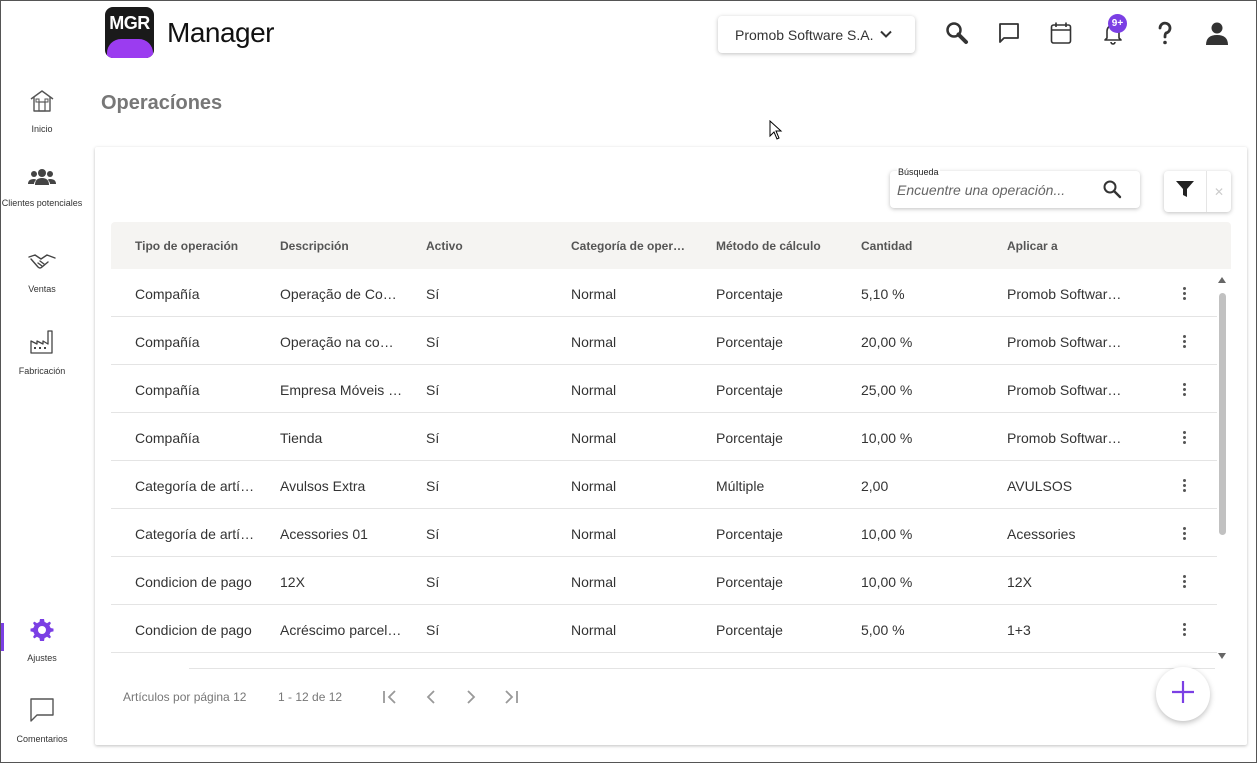 Image resolution: width=1257 pixels, height=763 pixels. I want to click on cell-descripcion: Empresa Móveis Ltda, so click(342, 390).